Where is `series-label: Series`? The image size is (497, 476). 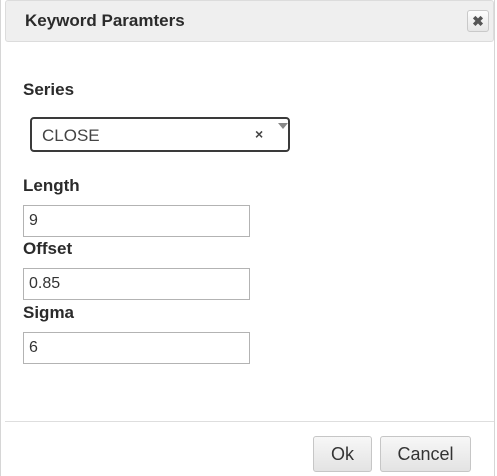
series-label: Series is located at coordinates (49, 89).